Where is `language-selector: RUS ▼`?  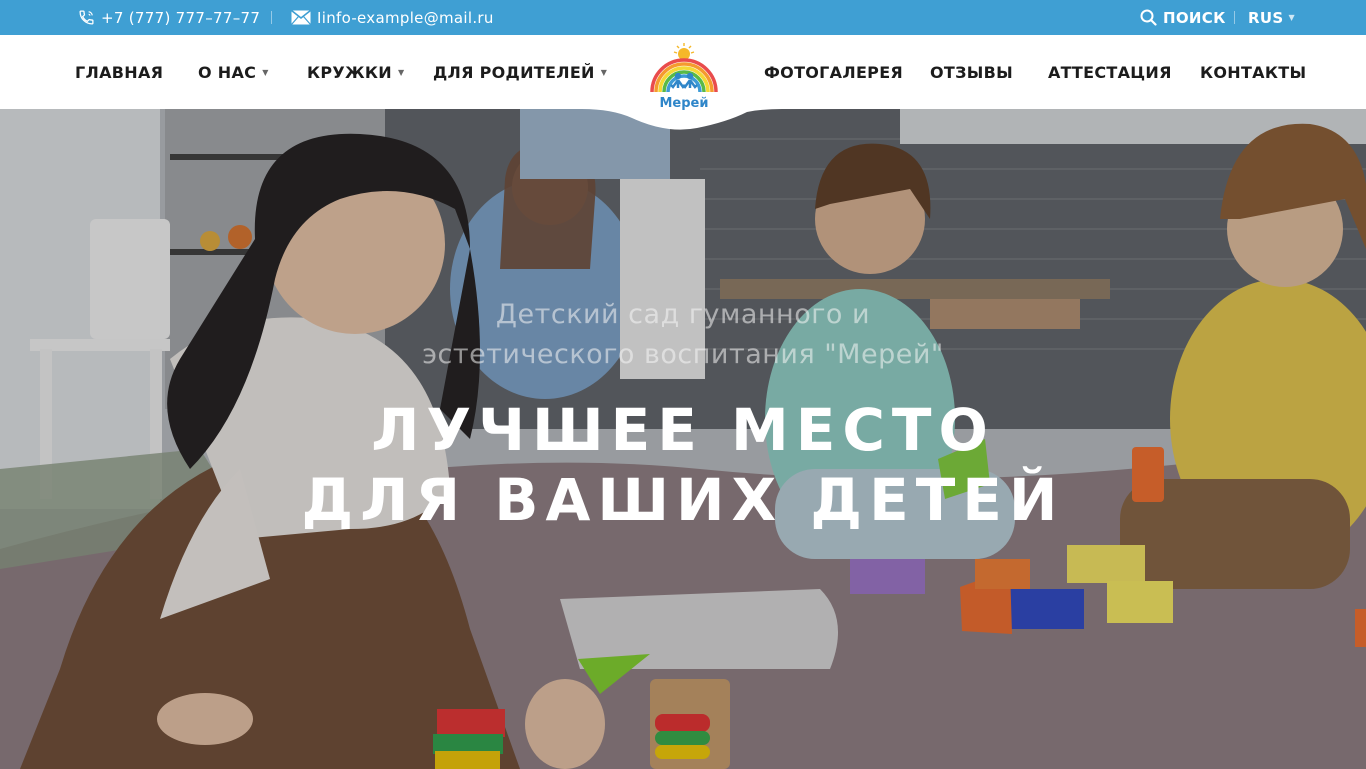
language-selector: RUS ▼ is located at coordinates (1271, 17).